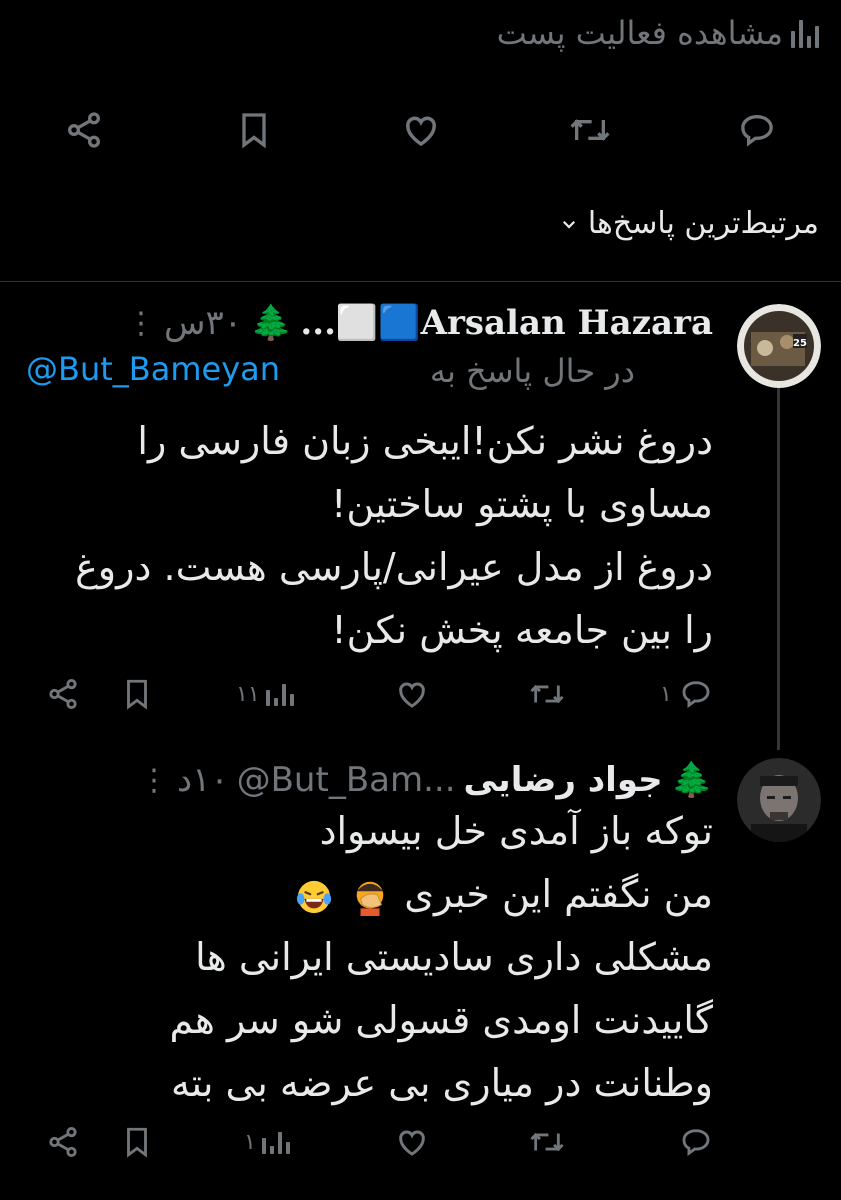 This screenshot has height=1200, width=841. I want to click on views-count: ۱۱, so click(248, 694).